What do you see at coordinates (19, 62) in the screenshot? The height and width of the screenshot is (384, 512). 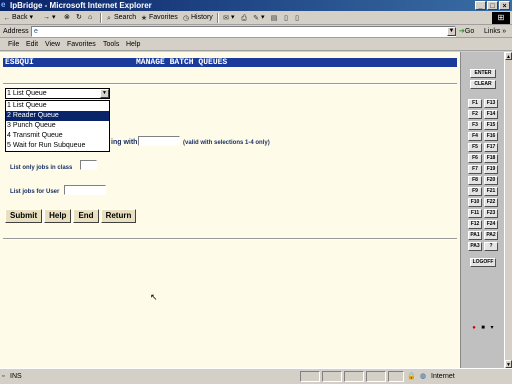 I see `screen-code: ESBQUI` at bounding box center [19, 62].